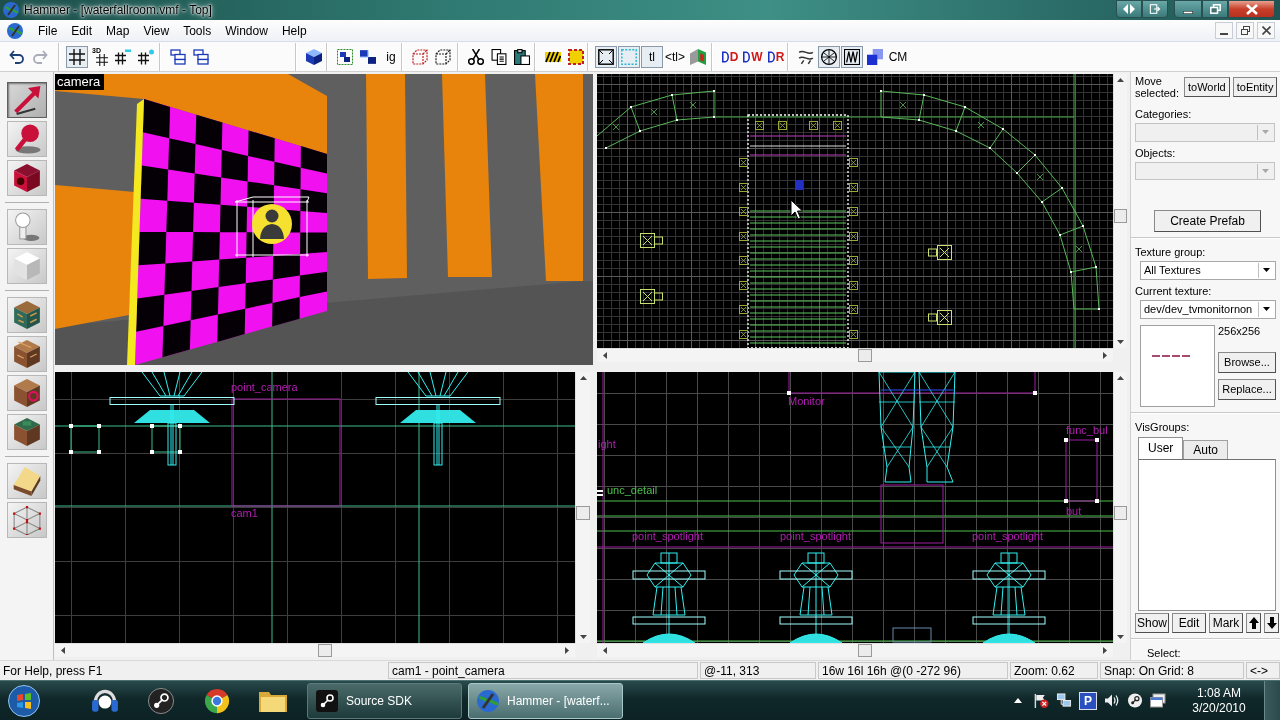 This screenshot has width=1280, height=720. Describe the element at coordinates (1064, 700) in the screenshot. I see `network-icon` at that location.